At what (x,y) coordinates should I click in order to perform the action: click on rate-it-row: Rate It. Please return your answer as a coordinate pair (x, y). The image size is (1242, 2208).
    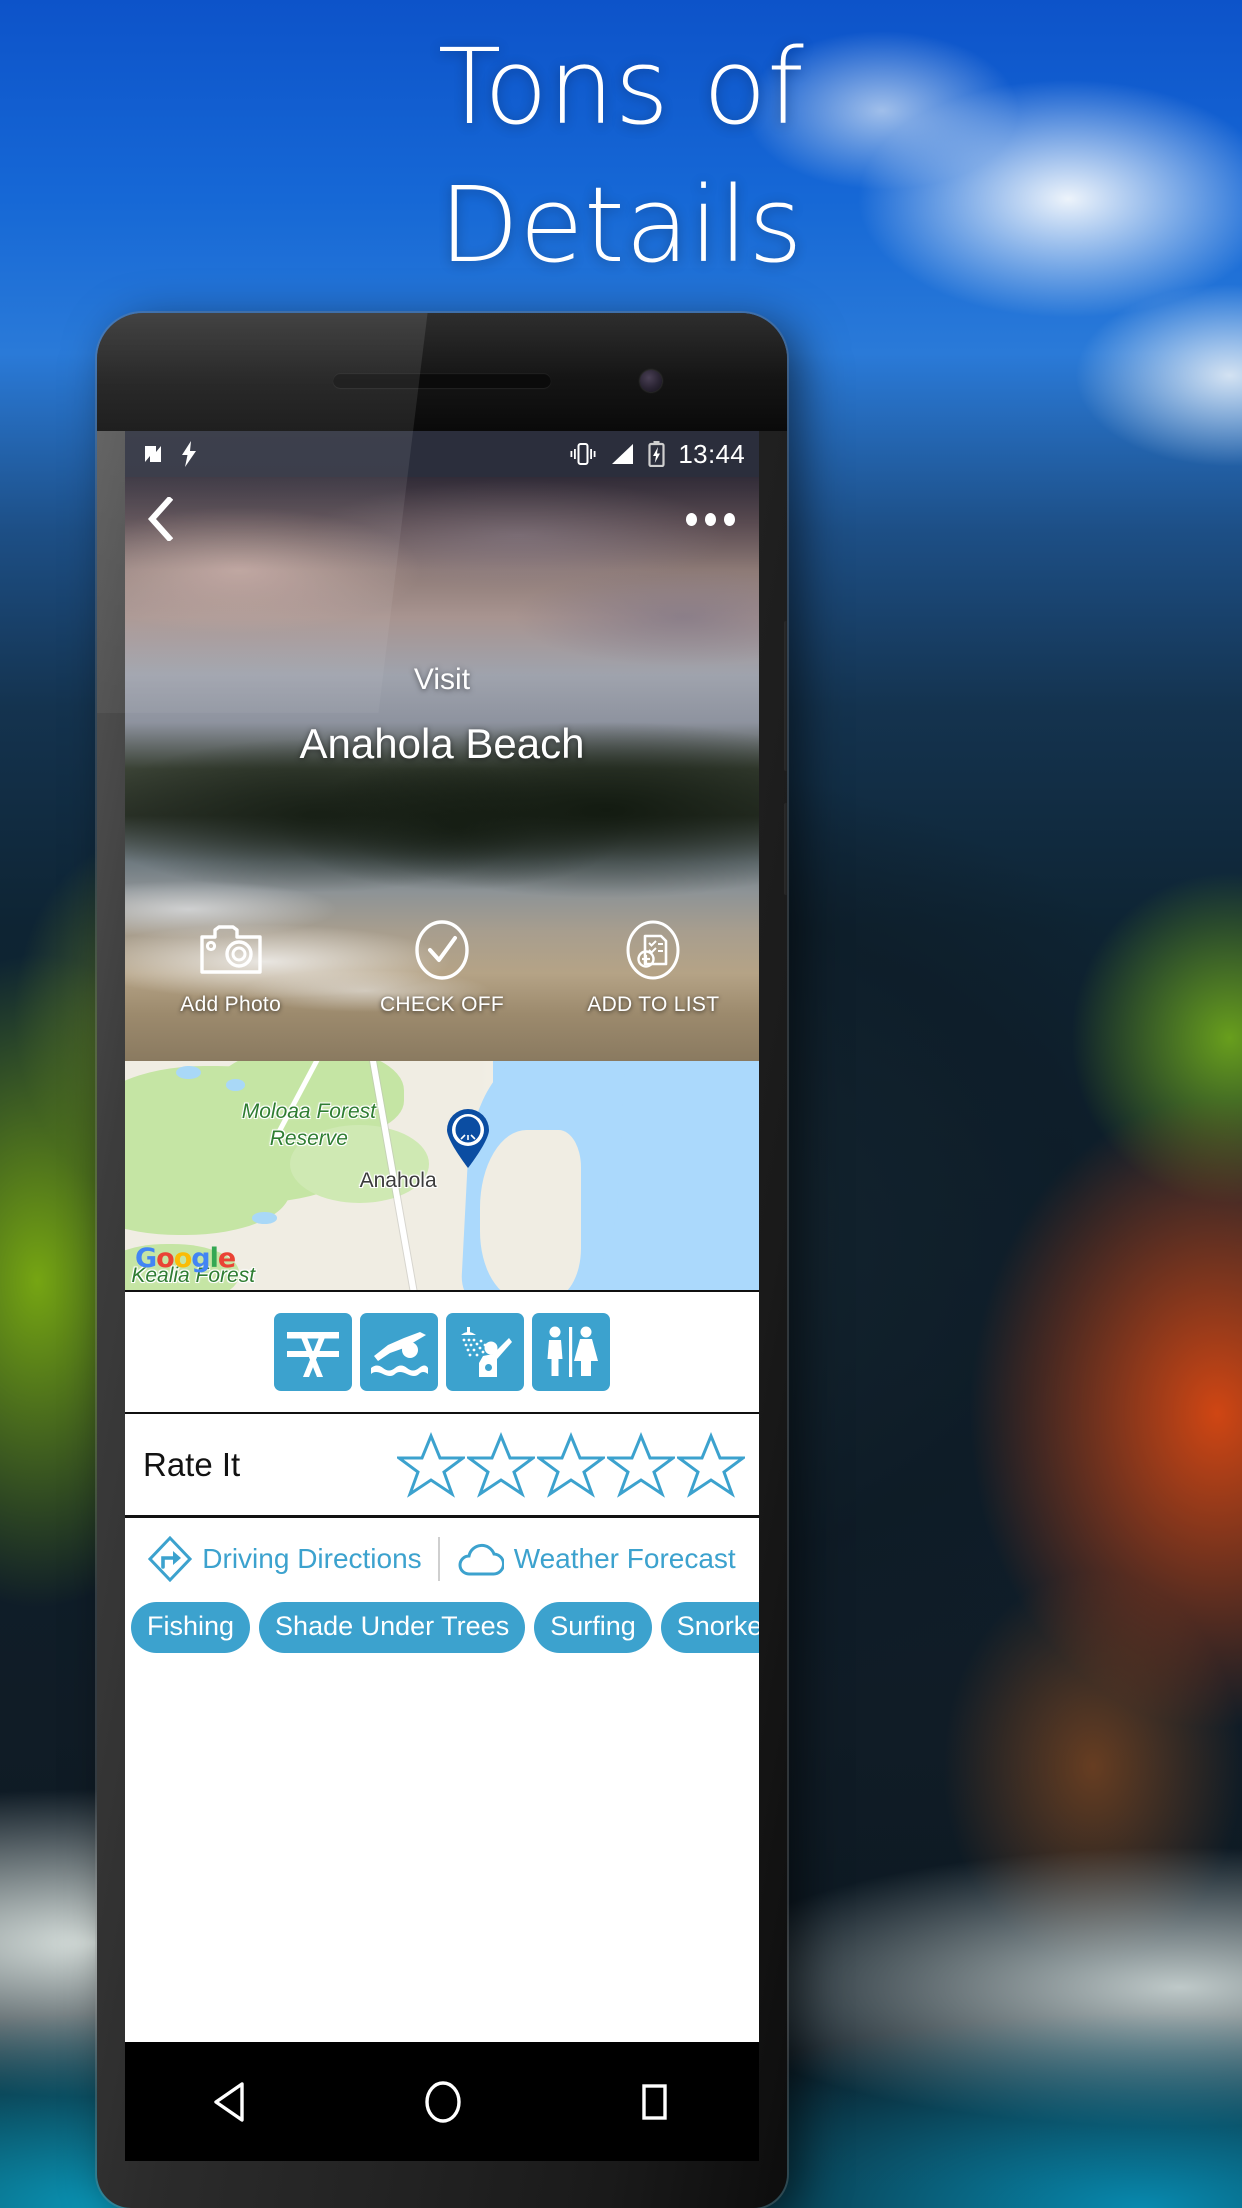
    Looking at the image, I should click on (442, 1466).